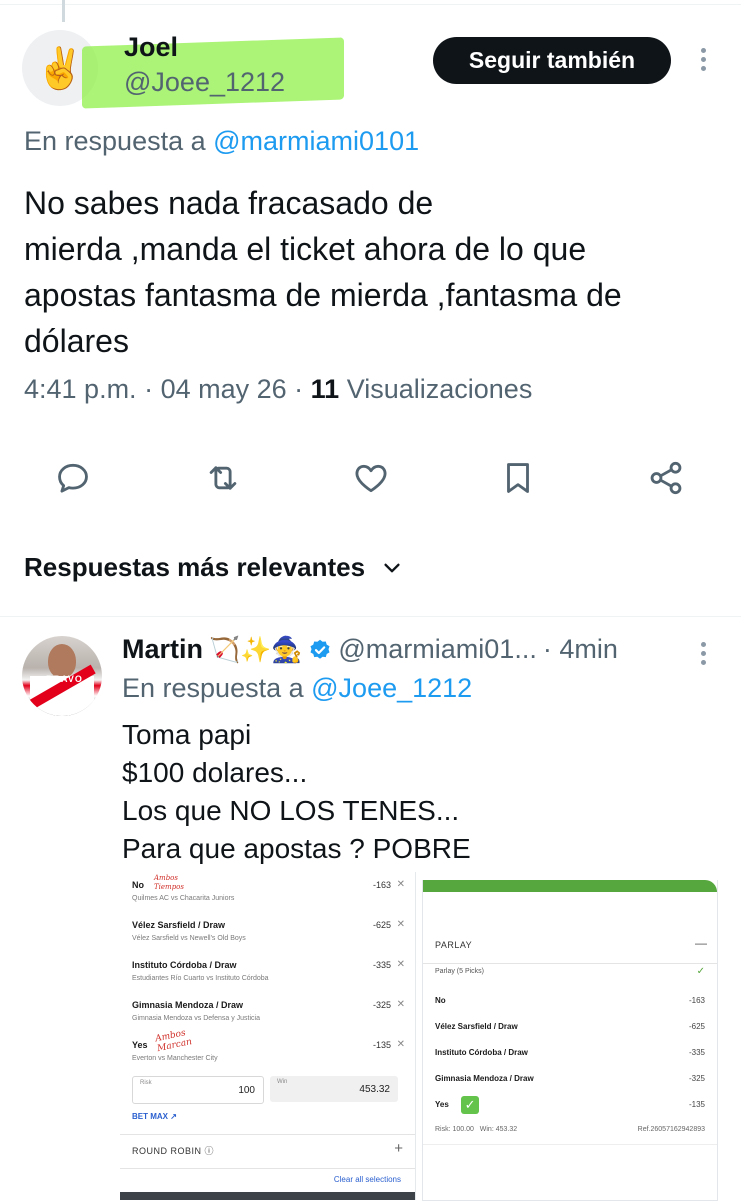 The width and height of the screenshot is (741, 1201). What do you see at coordinates (173, 1150) in the screenshot?
I see `round-robin-label: ROUND ROBIN ⓘ` at bounding box center [173, 1150].